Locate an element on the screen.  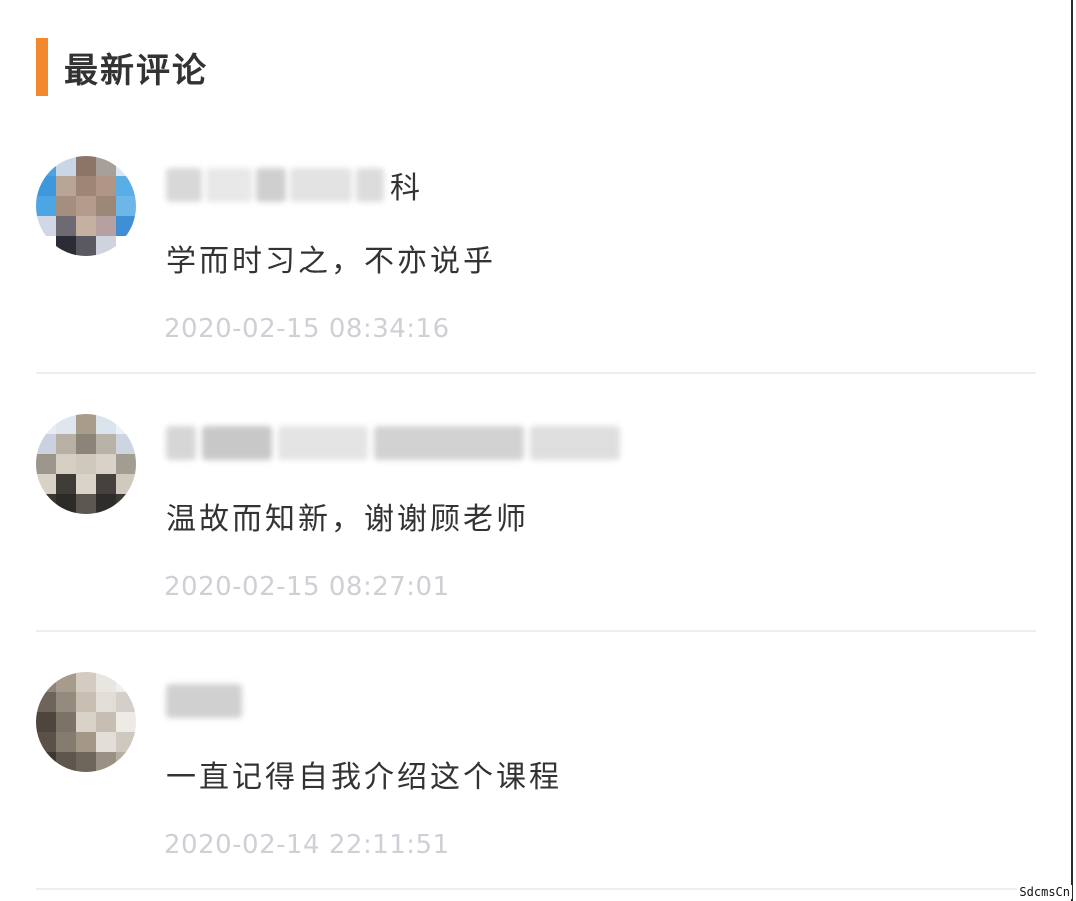
username-visible-text: 科 is located at coordinates (406, 188).